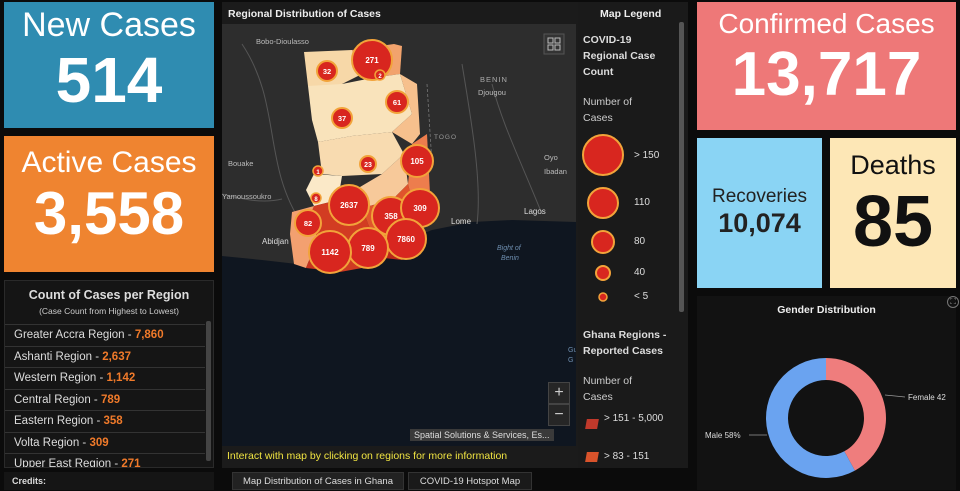 The image size is (960, 491). I want to click on deaths-tile: Deaths 85, so click(893, 213).